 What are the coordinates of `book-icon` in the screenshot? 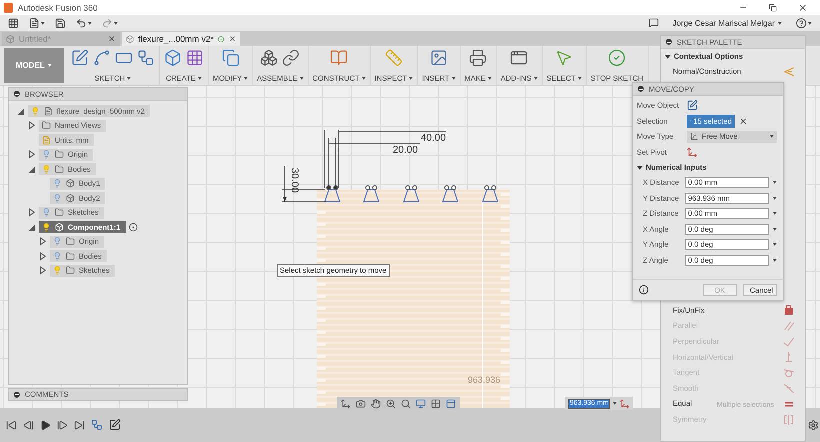 It's located at (339, 58).